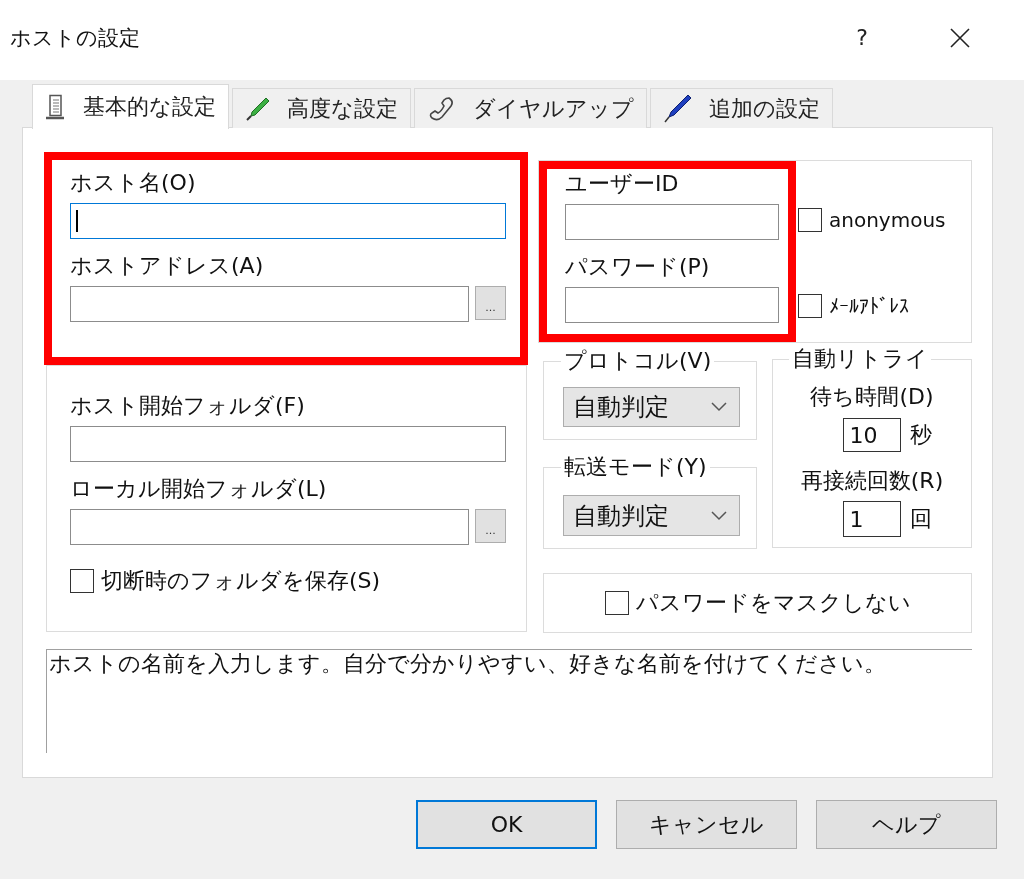 The image size is (1024, 879). What do you see at coordinates (506, 824) in the screenshot?
I see `dialog-button: OK` at bounding box center [506, 824].